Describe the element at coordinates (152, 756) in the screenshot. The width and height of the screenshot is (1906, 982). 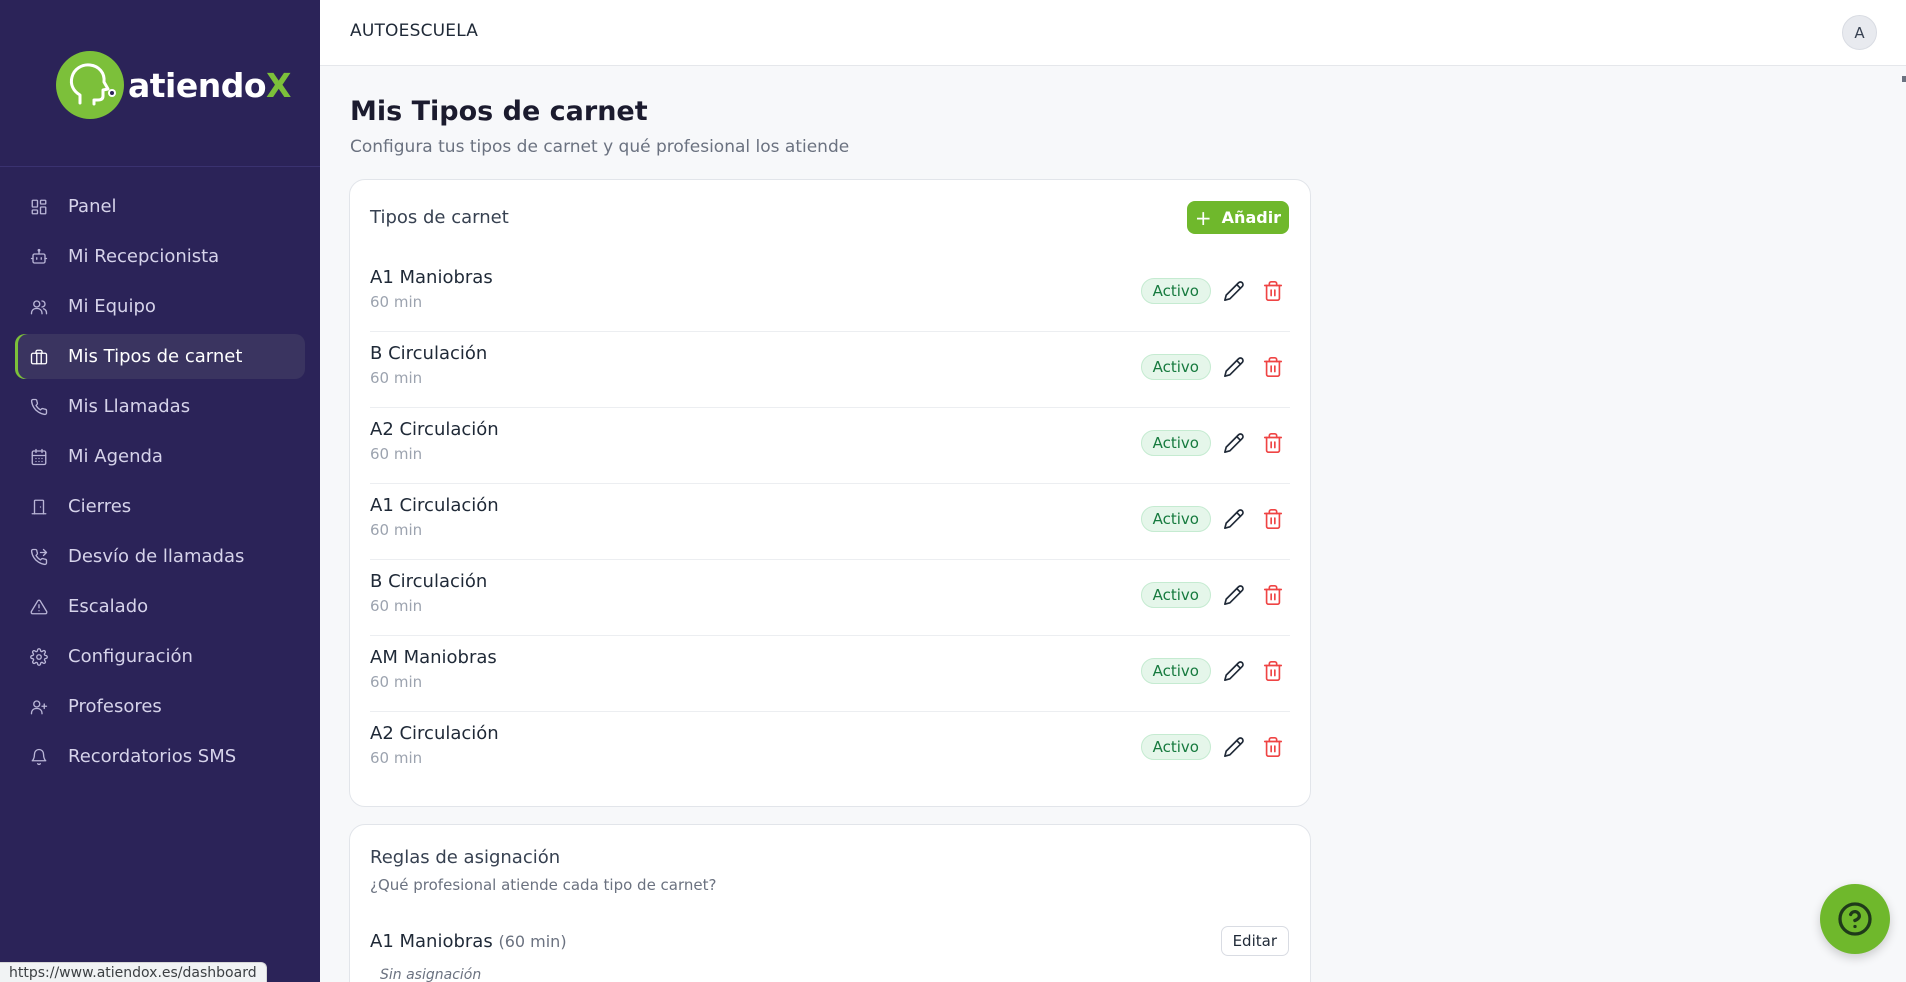
I see `sidebar-item-label: Recordatorios SMS` at that location.